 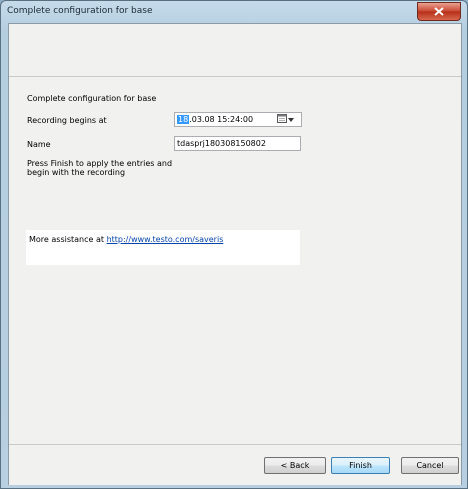 What do you see at coordinates (92, 98) in the screenshot?
I see `section-heading: Complete configuration for base` at bounding box center [92, 98].